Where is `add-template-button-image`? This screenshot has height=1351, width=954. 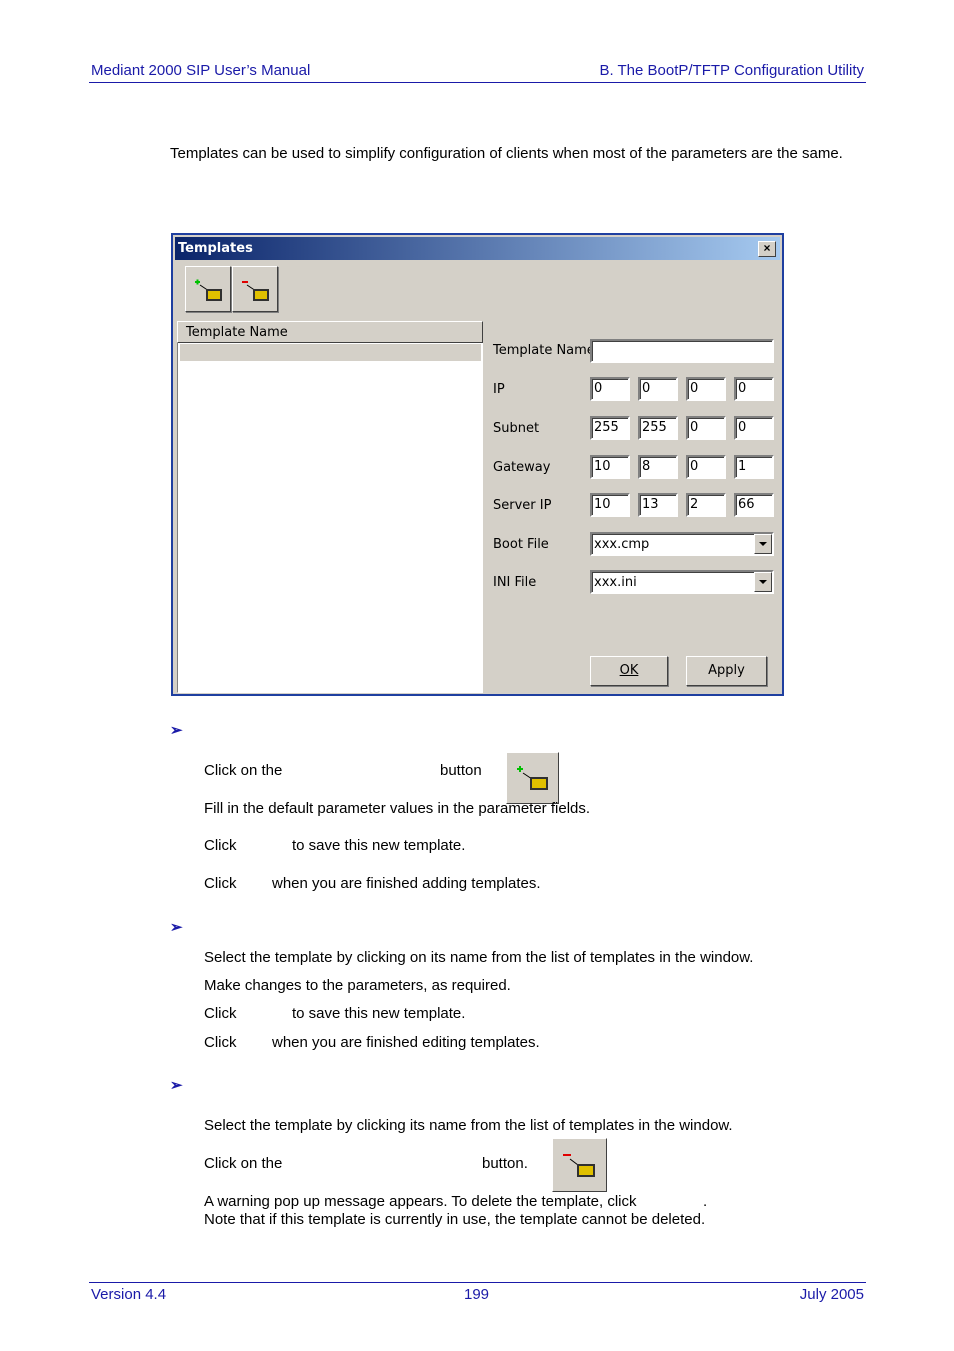 add-template-button-image is located at coordinates (532, 778).